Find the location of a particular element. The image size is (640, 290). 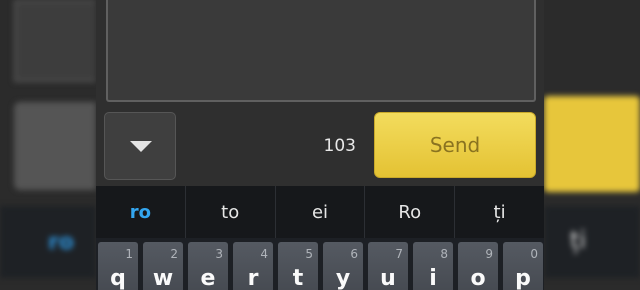

suggestion-strip: ro to ei Ro ți is located at coordinates (320, 212).